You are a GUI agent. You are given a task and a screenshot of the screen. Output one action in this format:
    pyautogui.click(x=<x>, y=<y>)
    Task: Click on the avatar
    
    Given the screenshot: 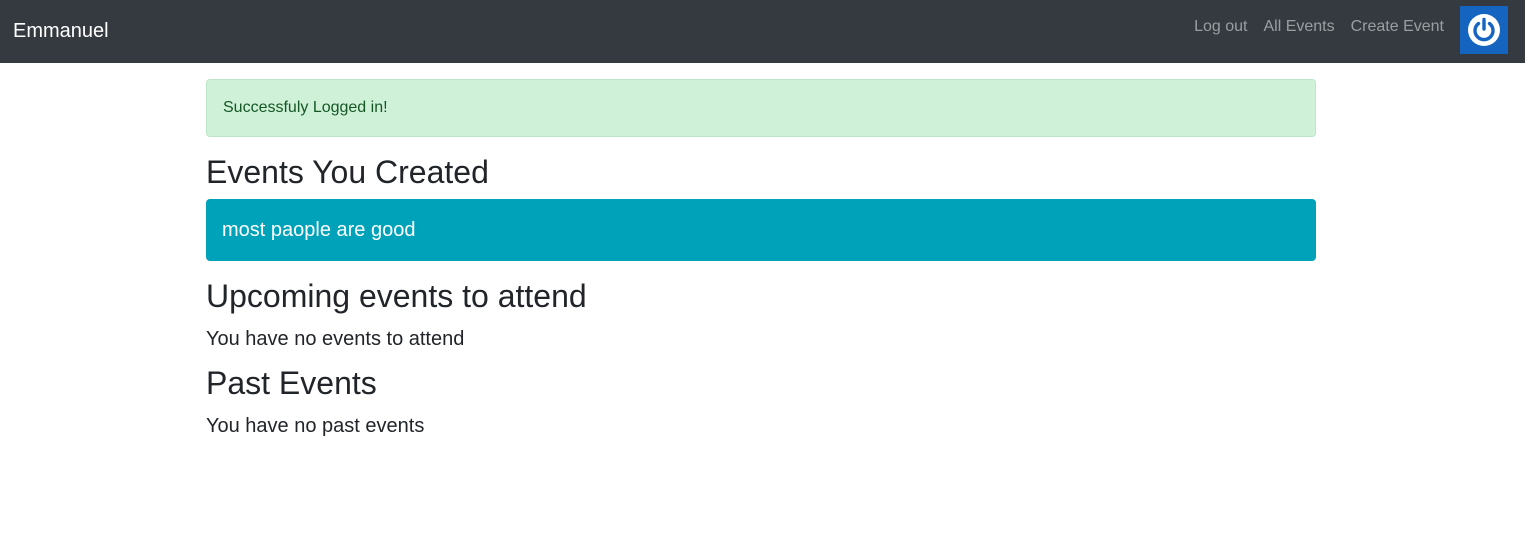 What is the action you would take?
    pyautogui.click(x=1484, y=30)
    